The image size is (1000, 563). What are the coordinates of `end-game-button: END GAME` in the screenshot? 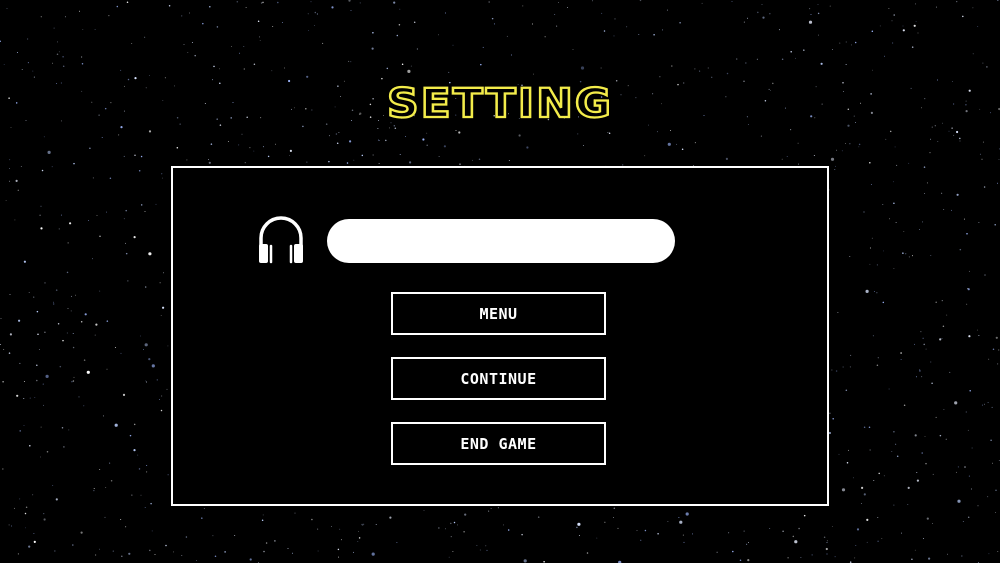 It's located at (498, 443).